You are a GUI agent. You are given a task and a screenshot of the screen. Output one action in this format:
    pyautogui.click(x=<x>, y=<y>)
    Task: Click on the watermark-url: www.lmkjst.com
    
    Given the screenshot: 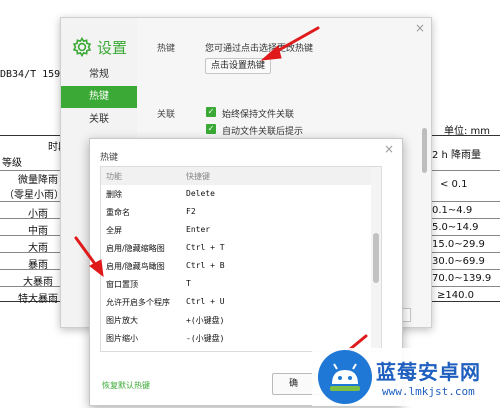 What is the action you would take?
    pyautogui.click(x=428, y=391)
    